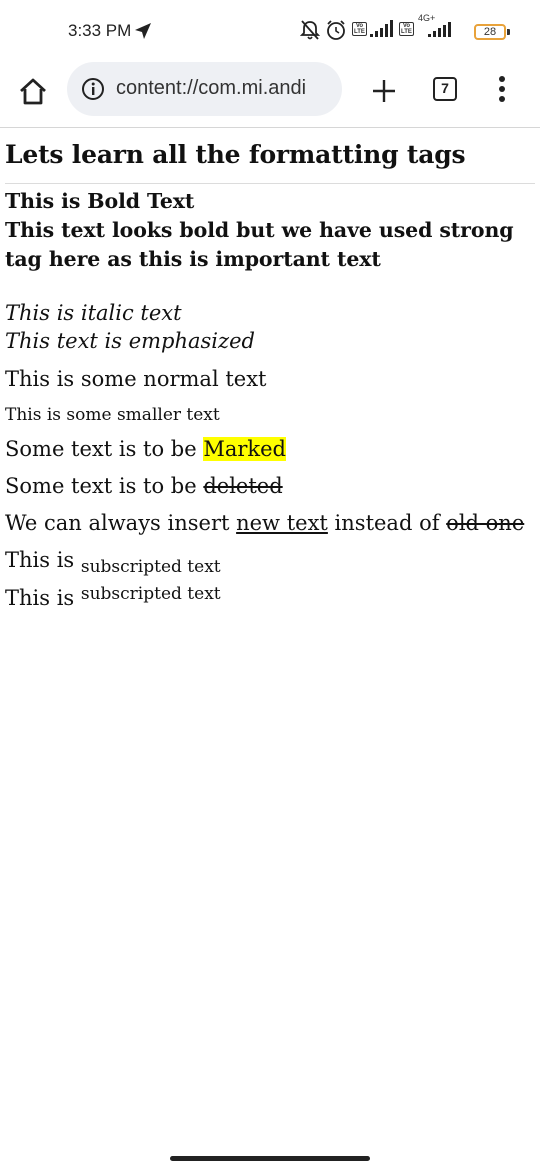 This screenshot has width=540, height=1170. I want to click on subscript-prefix: This is, so click(43, 560).